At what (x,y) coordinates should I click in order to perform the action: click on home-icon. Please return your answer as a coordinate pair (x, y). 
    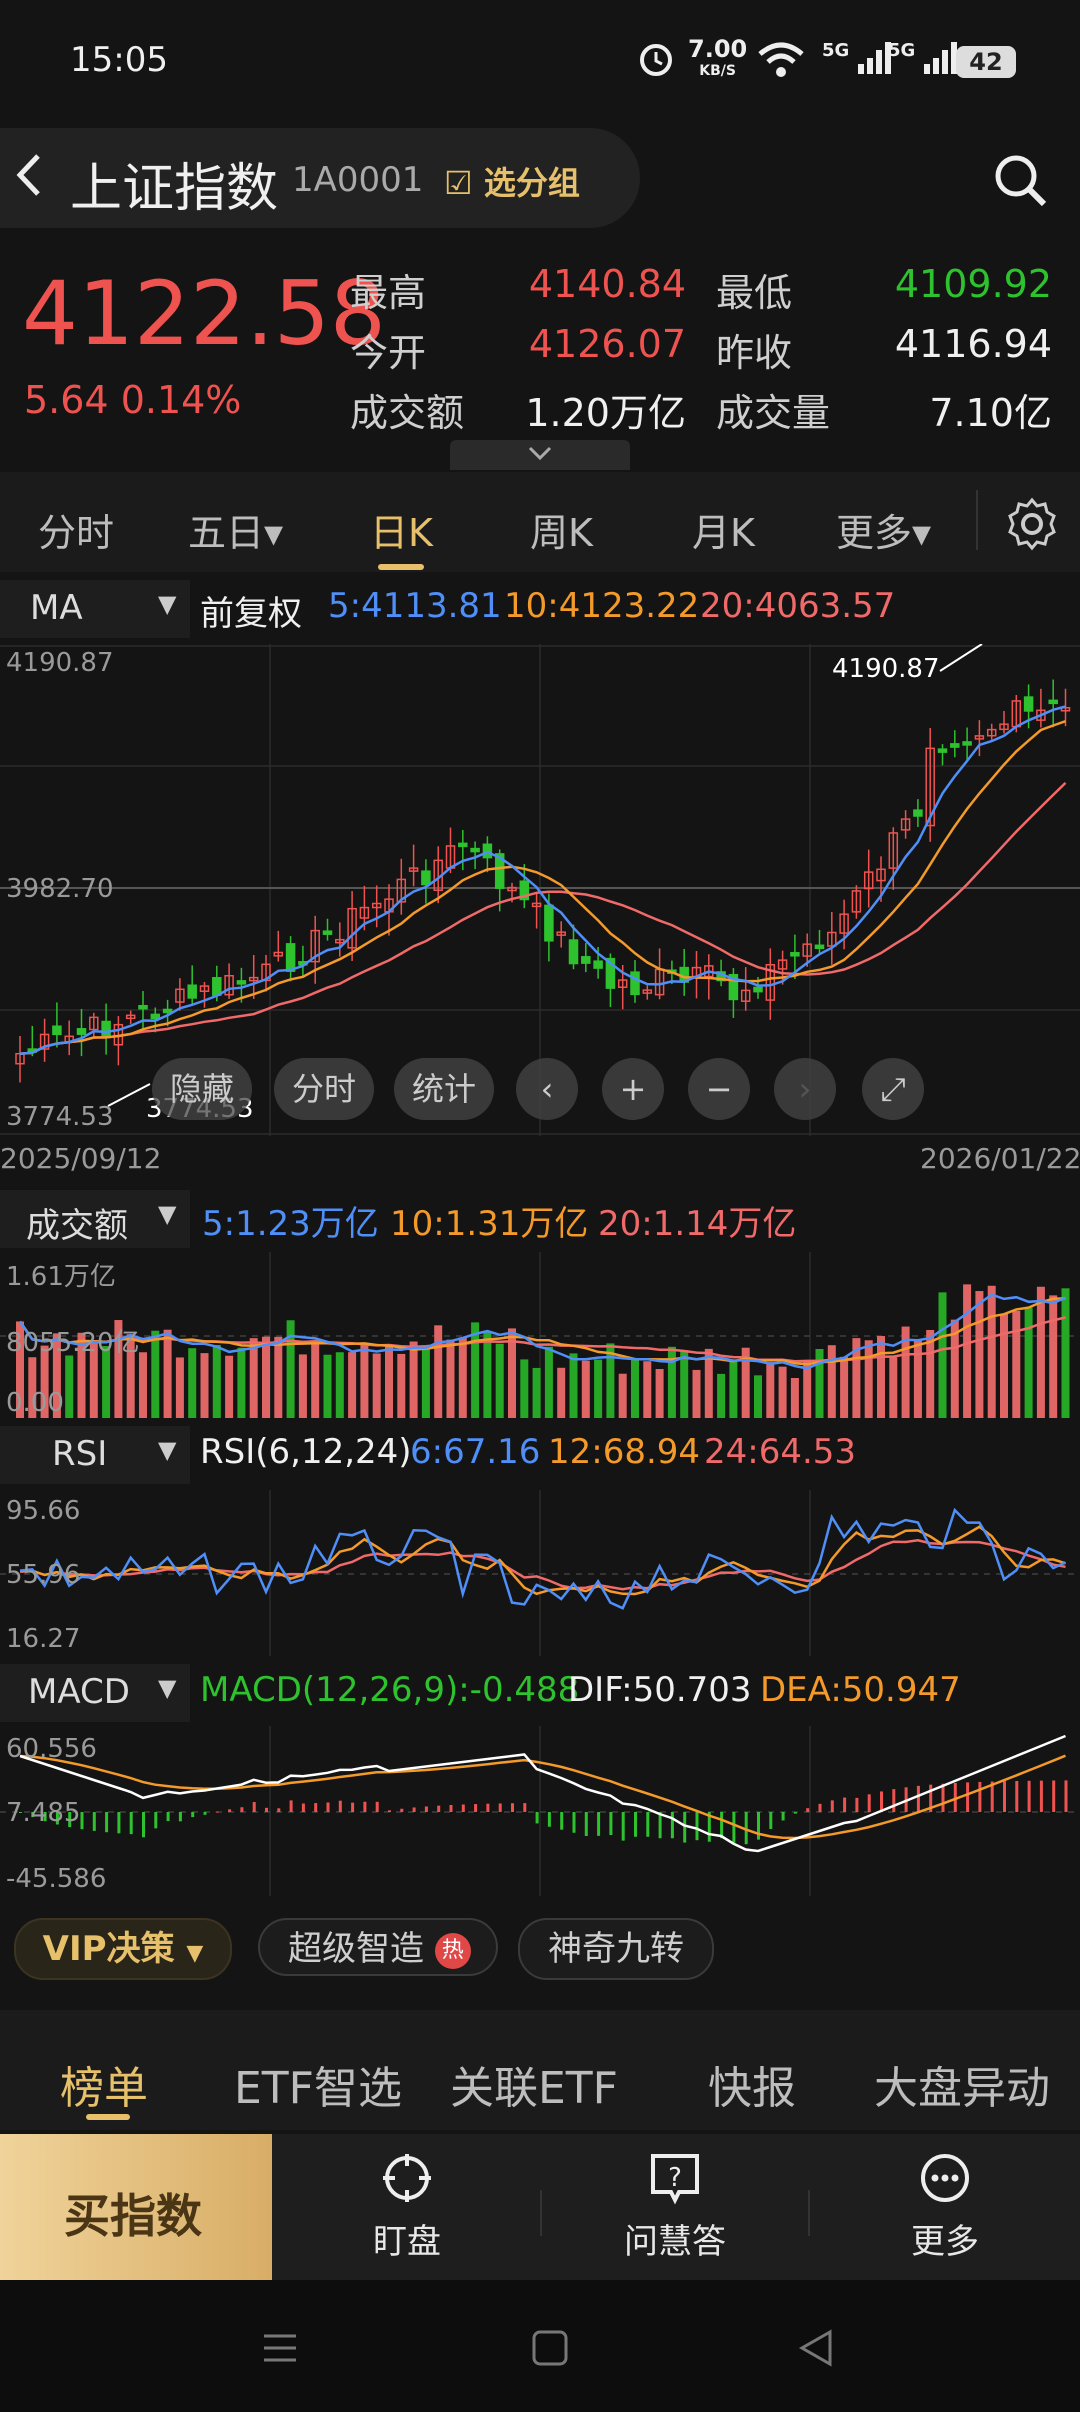
    Looking at the image, I should click on (550, 2348).